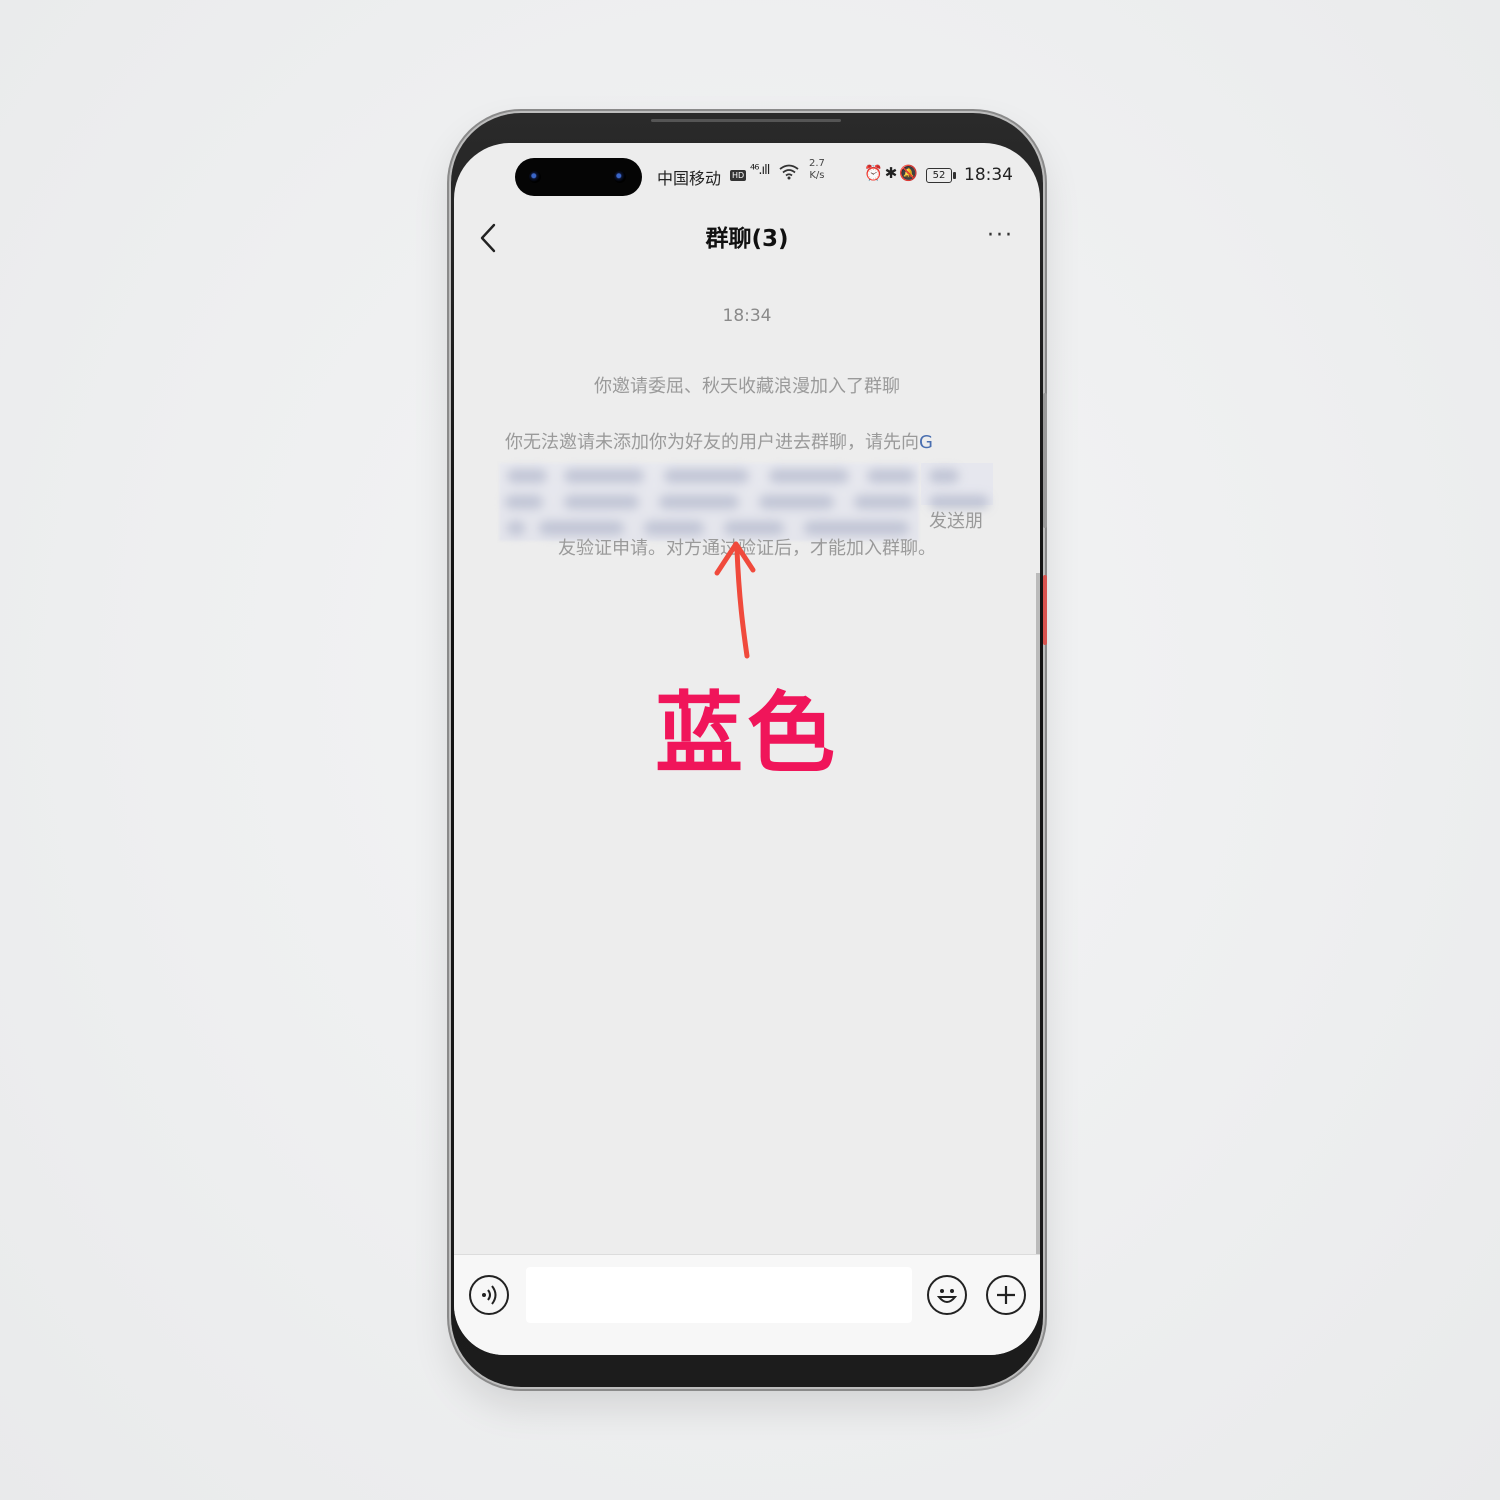  I want to click on alarm-icon: ⏰, so click(874, 173).